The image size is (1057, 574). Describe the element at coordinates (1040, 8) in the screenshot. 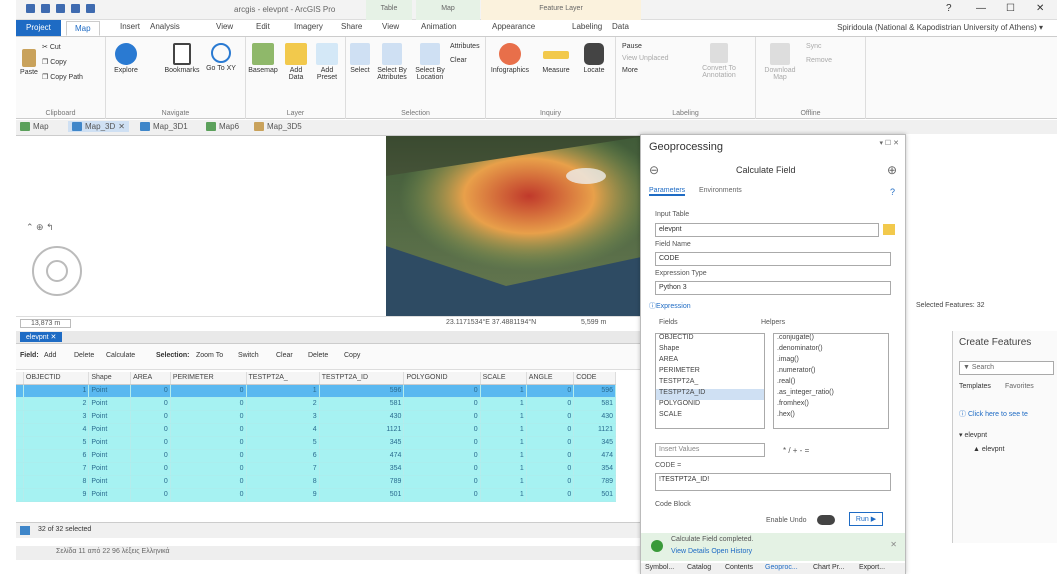

I see `close-button: ✕` at that location.